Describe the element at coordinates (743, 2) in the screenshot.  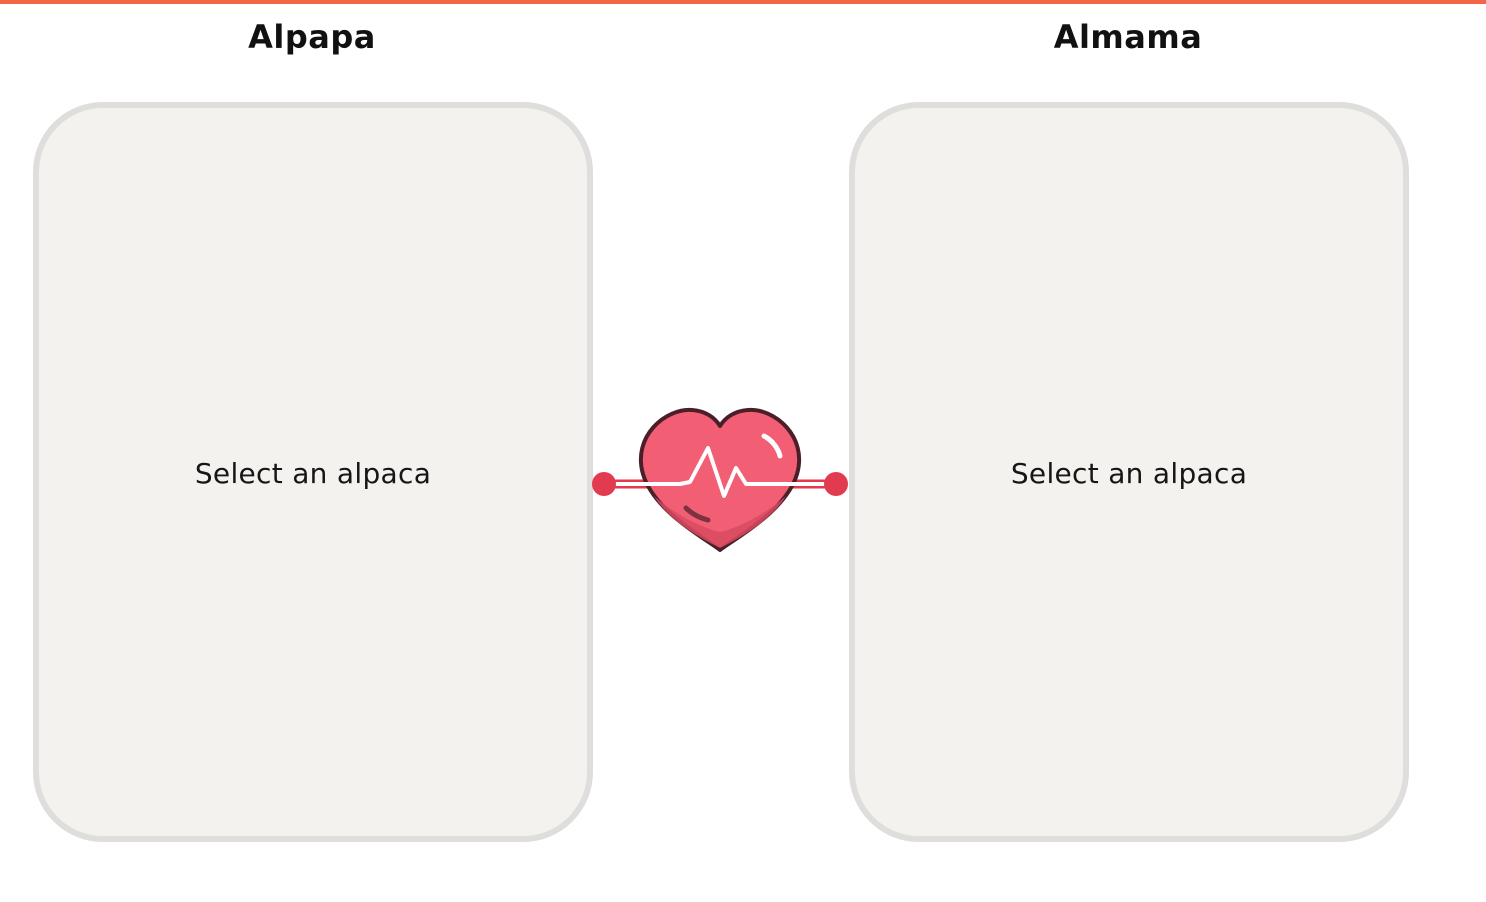
I see `top-accent-bar` at that location.